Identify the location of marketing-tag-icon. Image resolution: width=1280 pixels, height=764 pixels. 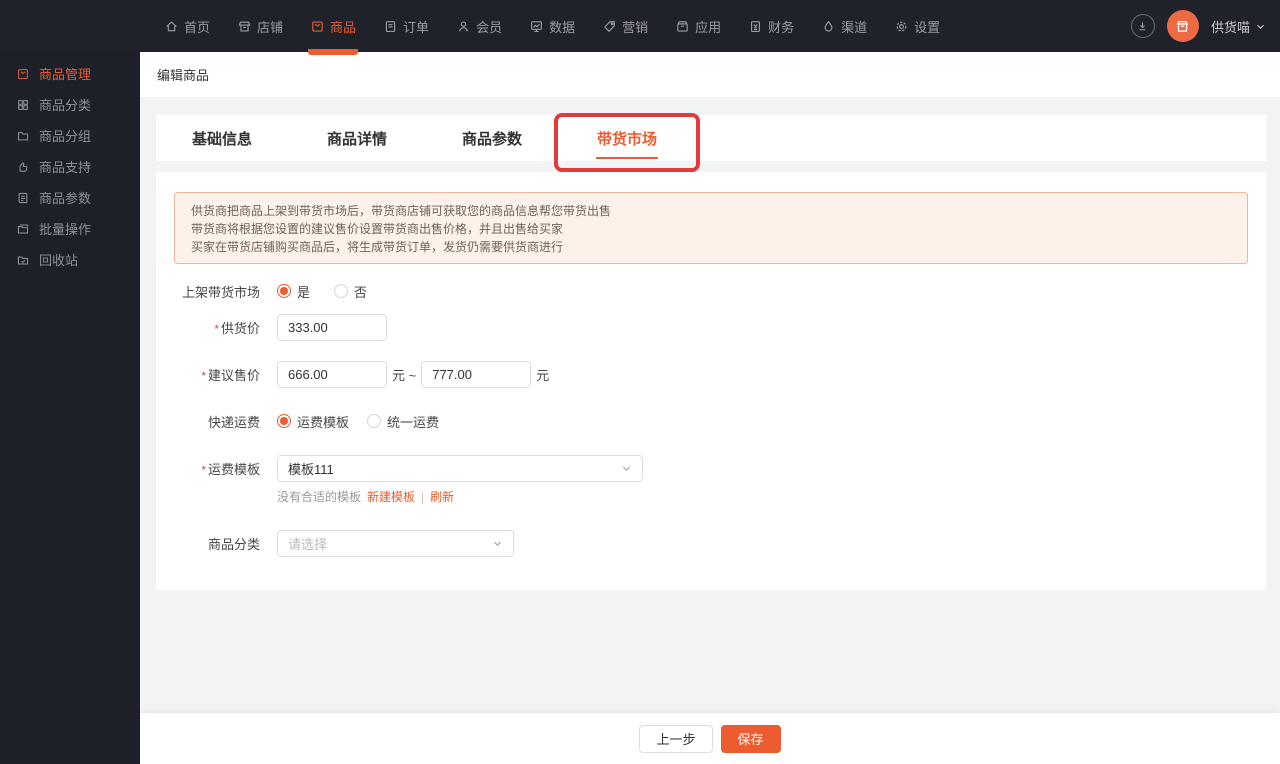
(609, 26).